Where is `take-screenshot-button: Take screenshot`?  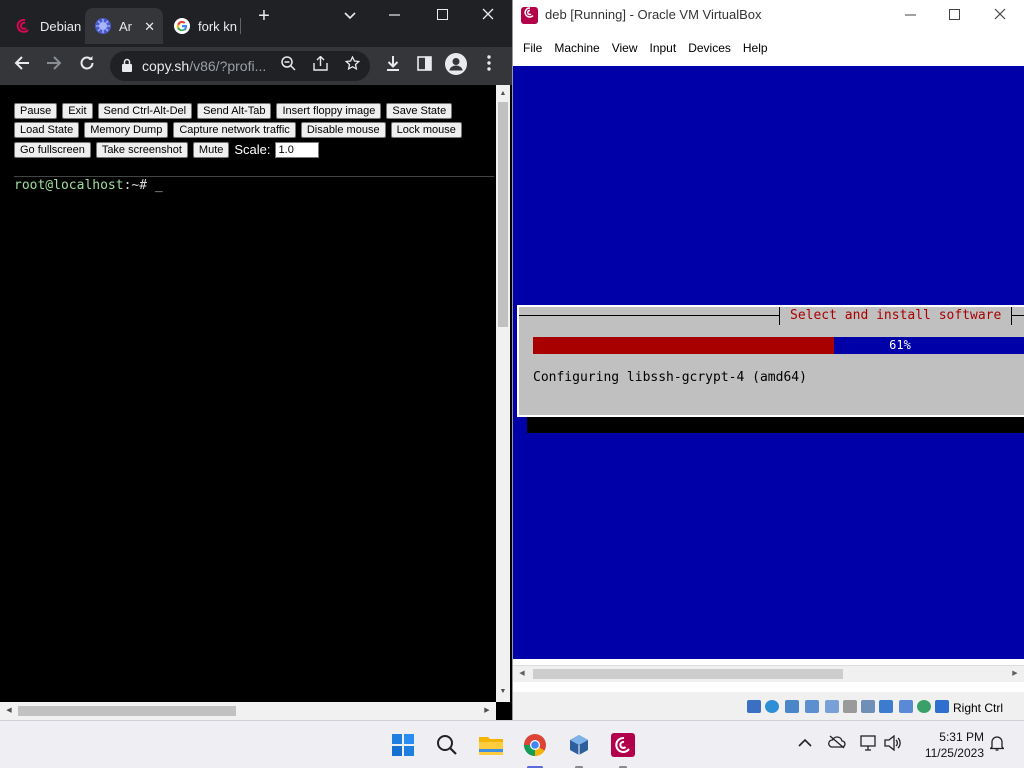
take-screenshot-button: Take screenshot is located at coordinates (141, 149).